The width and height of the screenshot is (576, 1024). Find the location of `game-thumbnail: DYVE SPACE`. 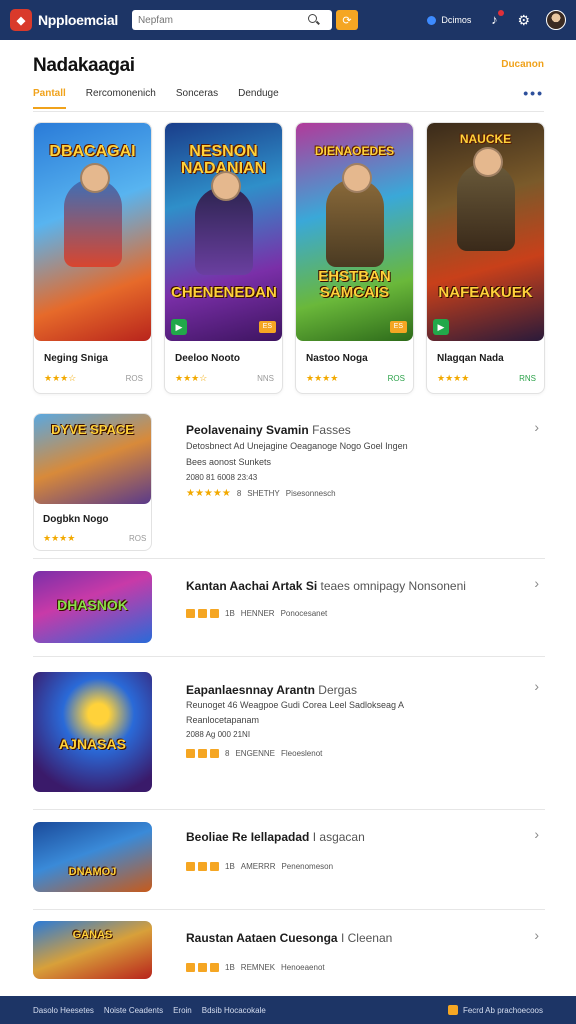

game-thumbnail: DYVE SPACE is located at coordinates (92, 459).